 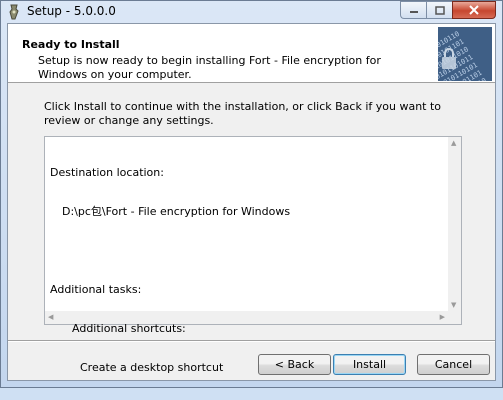 I want to click on vertical-scrollbar: ▲ ▼, so click(x=454, y=224).